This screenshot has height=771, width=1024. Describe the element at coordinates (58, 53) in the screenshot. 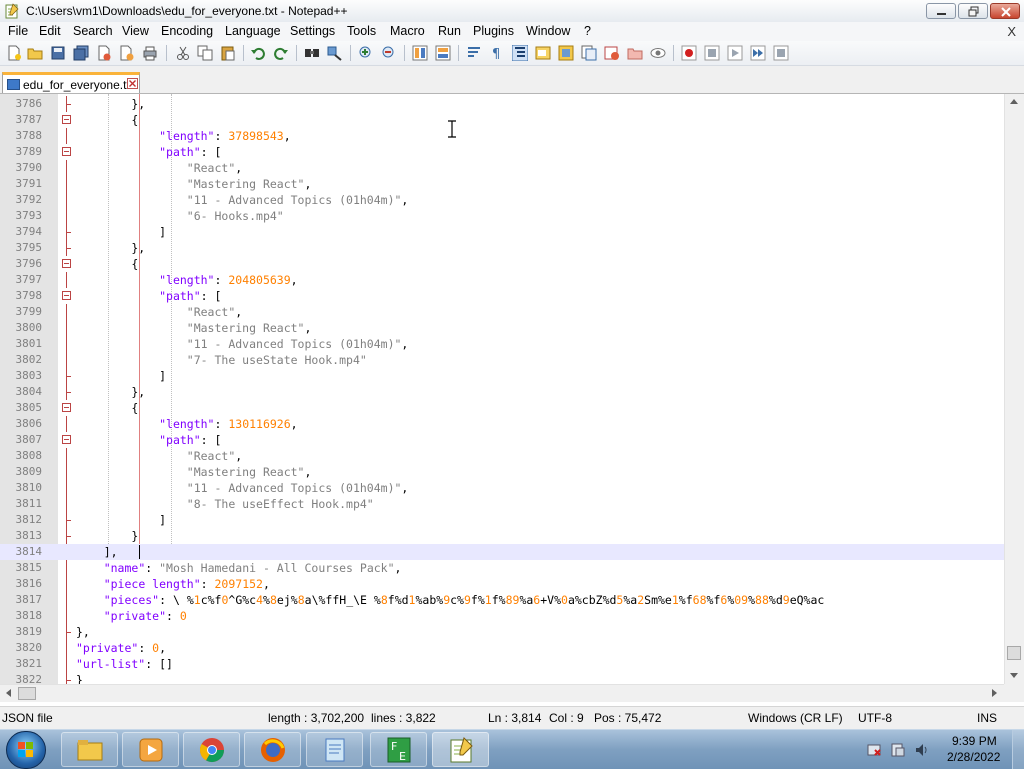

I see `save-icon` at that location.